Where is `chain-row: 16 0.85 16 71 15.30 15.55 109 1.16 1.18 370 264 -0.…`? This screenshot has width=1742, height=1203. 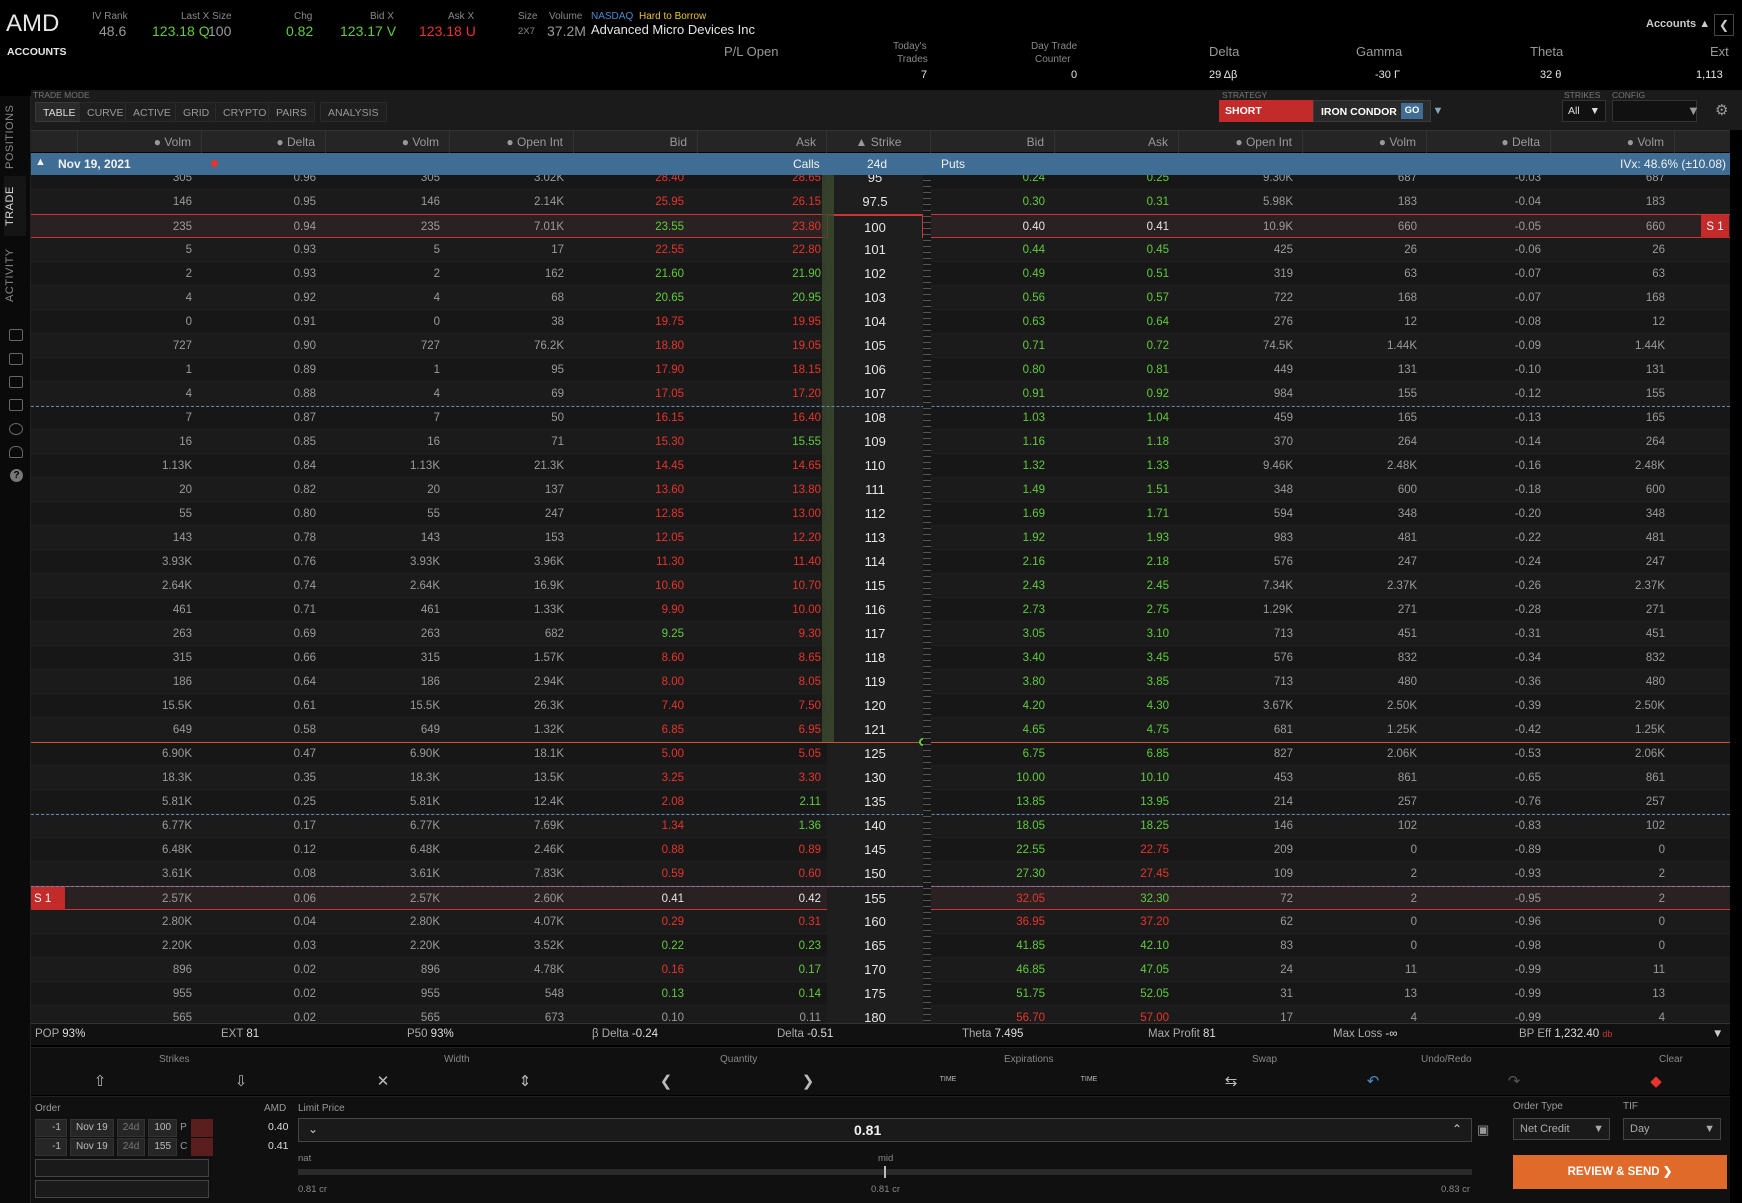 chain-row: 16 0.85 16 71 15.30 15.55 109 1.16 1.18 370 264 -0.… is located at coordinates (880, 442).